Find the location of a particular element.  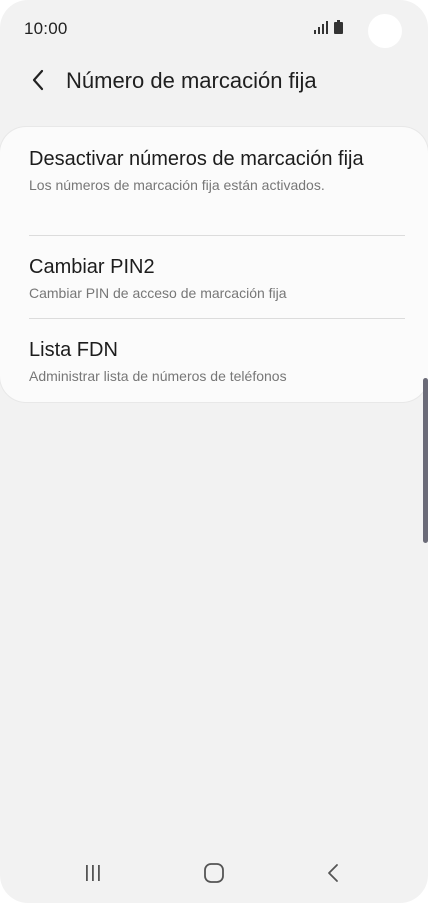

camera-cutout is located at coordinates (385, 31).